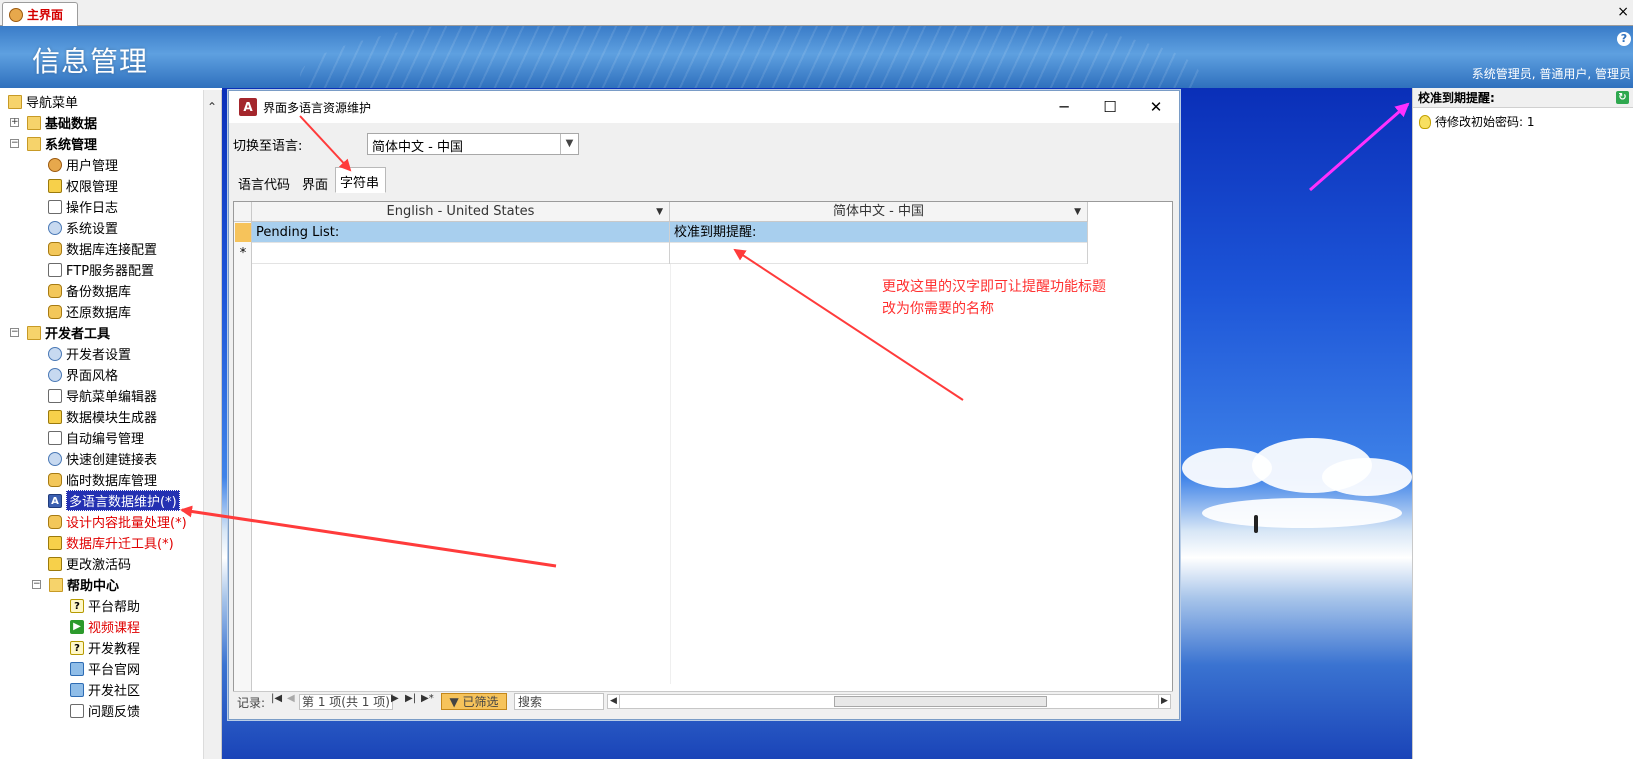  Describe the element at coordinates (77, 668) in the screenshot. I see `home-icon` at that location.